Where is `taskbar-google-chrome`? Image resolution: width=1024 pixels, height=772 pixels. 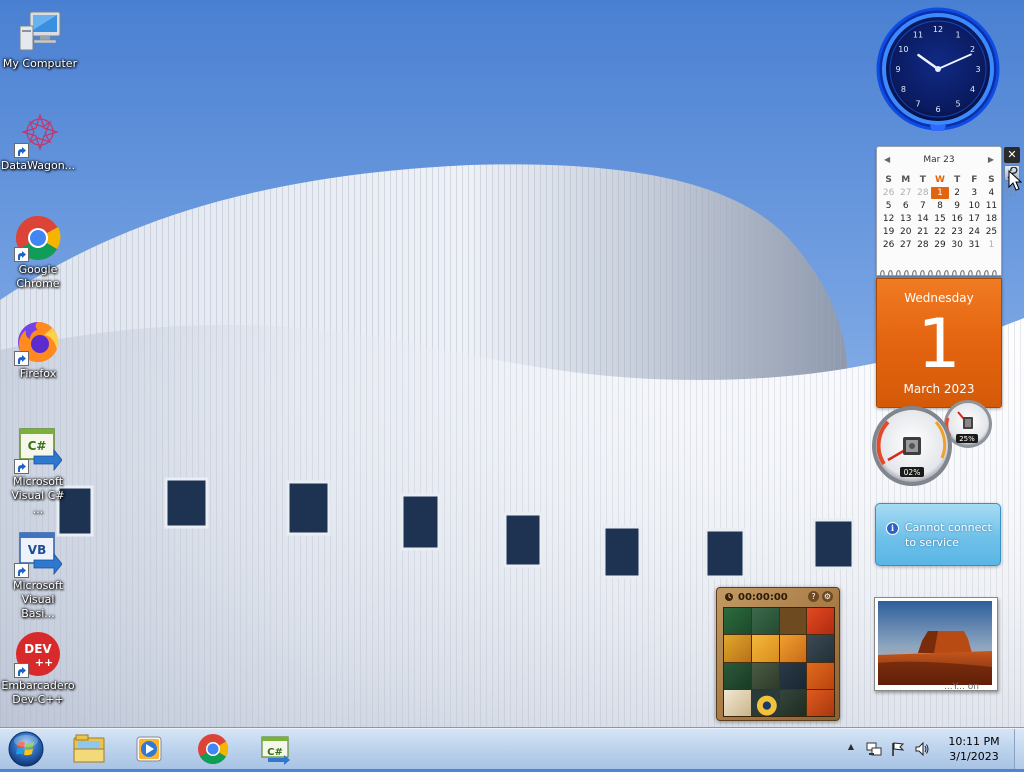
taskbar-google-chrome is located at coordinates (213, 749).